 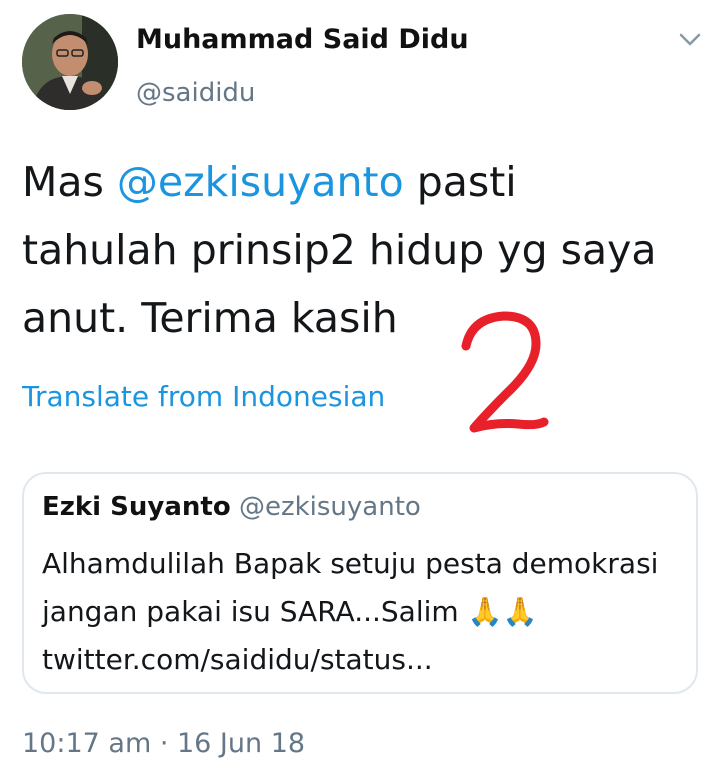 I want to click on tweet-text-start: Mas, so click(x=69, y=182).